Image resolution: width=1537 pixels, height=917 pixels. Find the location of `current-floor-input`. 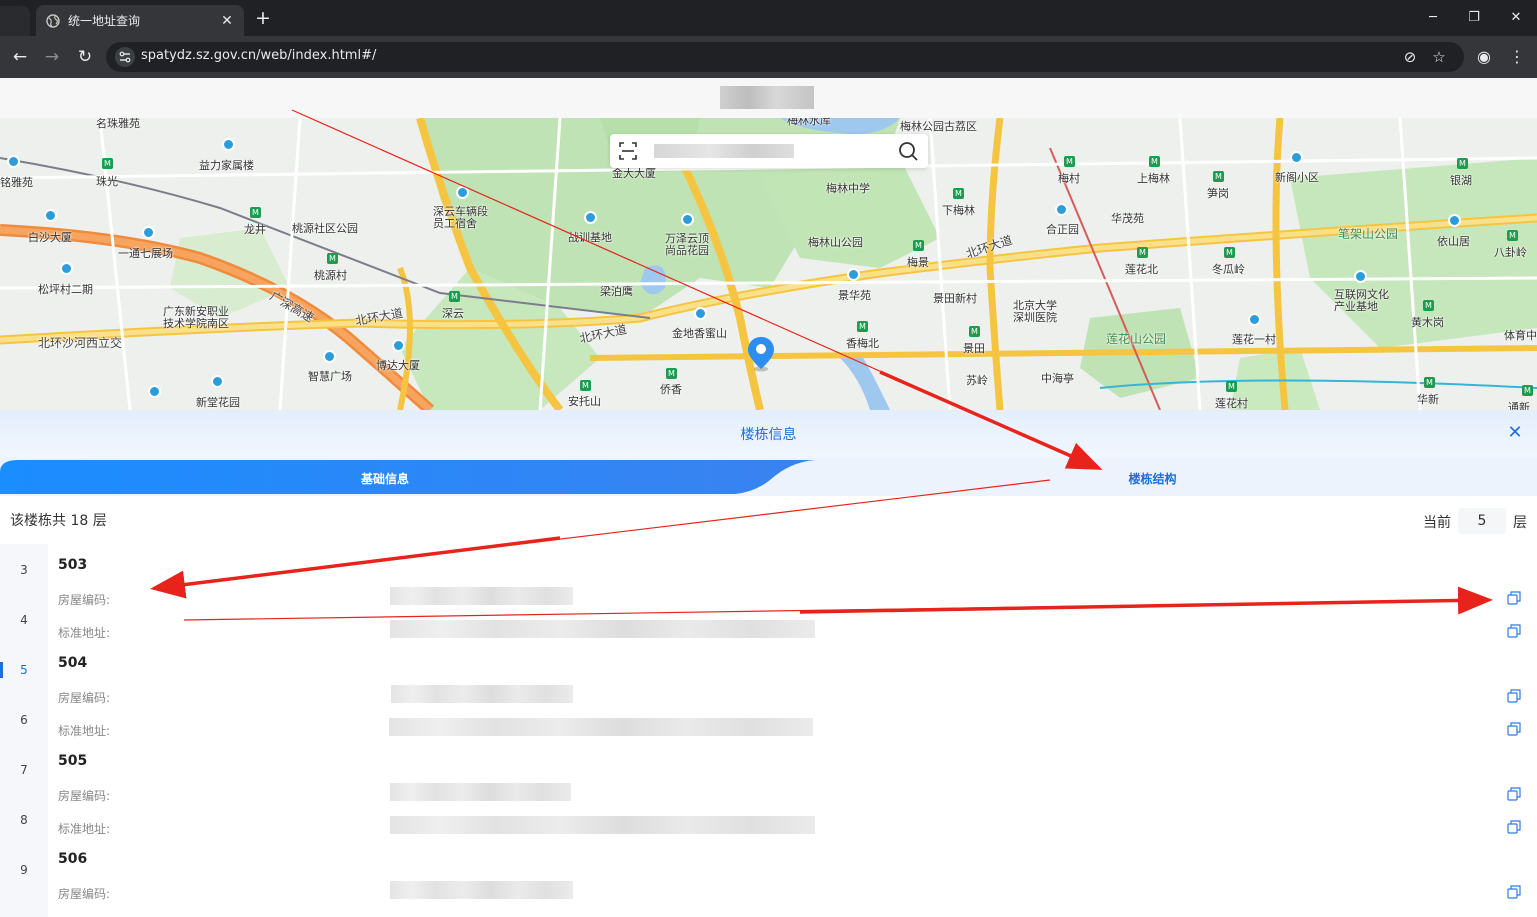

current-floor-input is located at coordinates (1482, 521).